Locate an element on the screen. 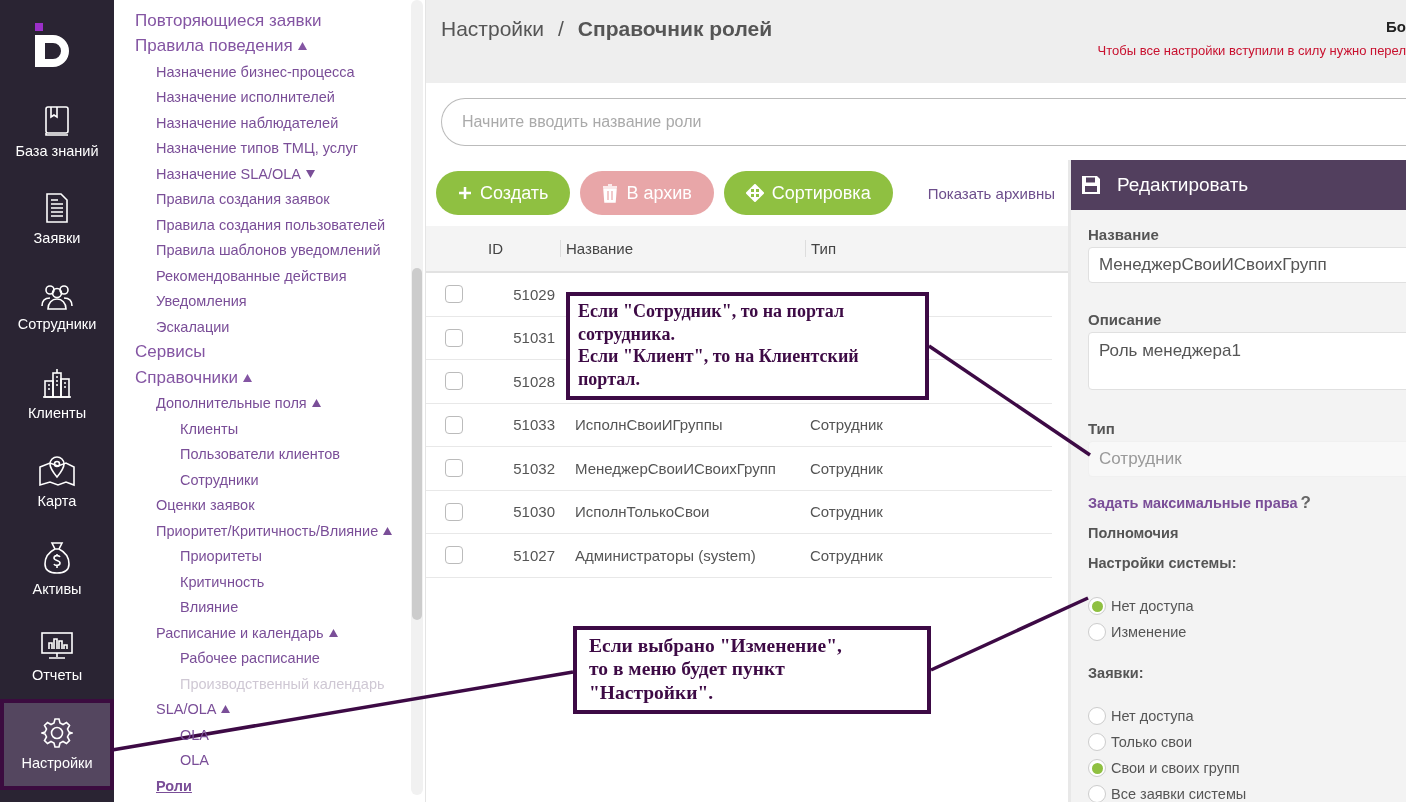 The width and height of the screenshot is (1406, 802). trash-icon is located at coordinates (610, 193).